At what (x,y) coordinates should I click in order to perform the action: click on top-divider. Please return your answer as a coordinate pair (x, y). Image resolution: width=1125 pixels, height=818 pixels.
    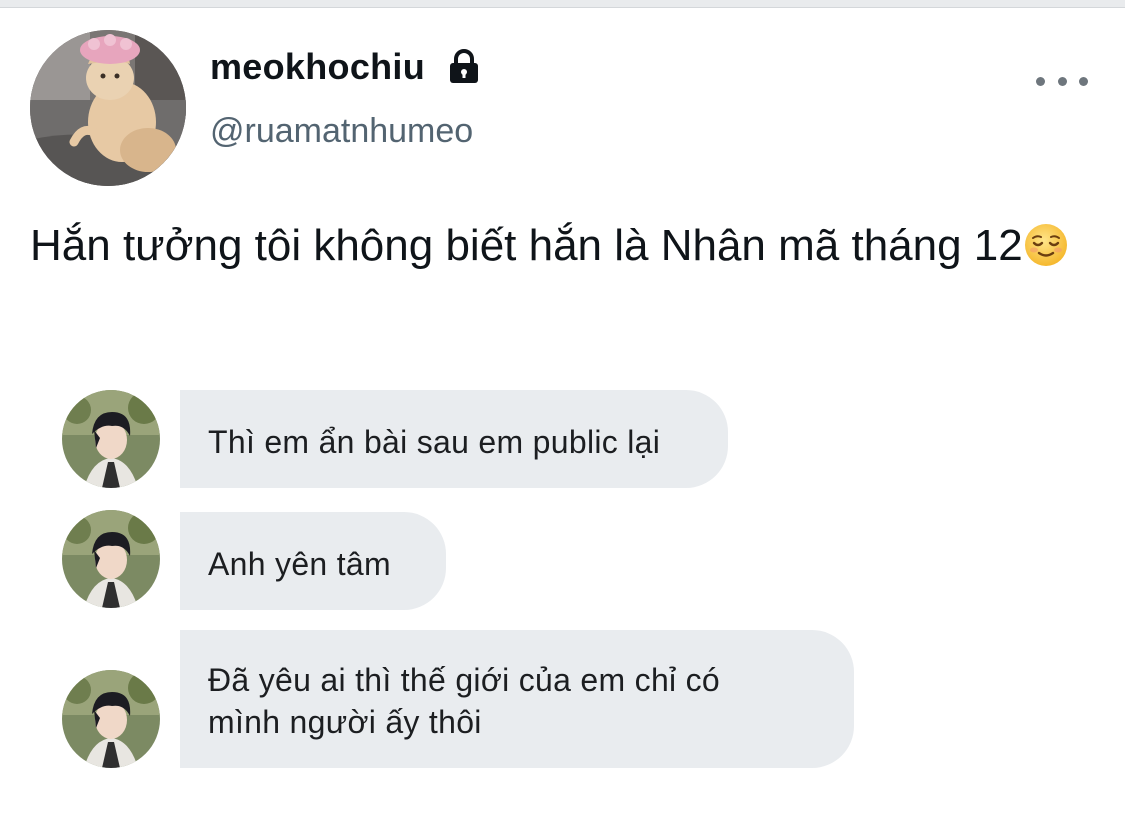
    Looking at the image, I should click on (562, 4).